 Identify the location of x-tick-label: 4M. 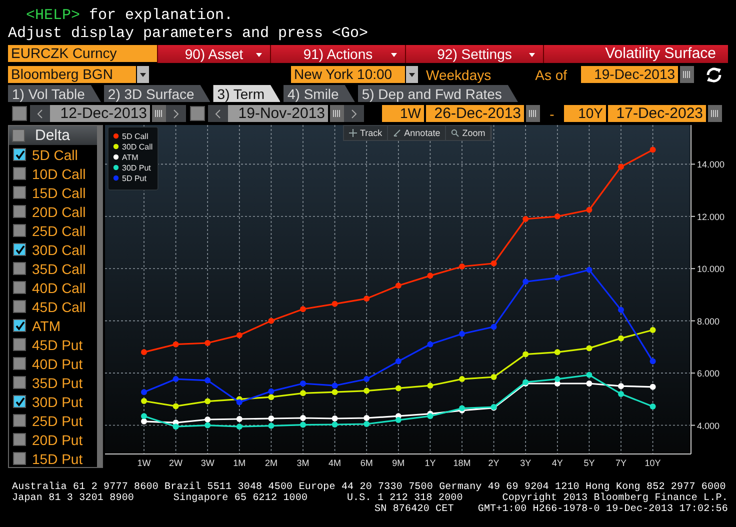
(335, 463).